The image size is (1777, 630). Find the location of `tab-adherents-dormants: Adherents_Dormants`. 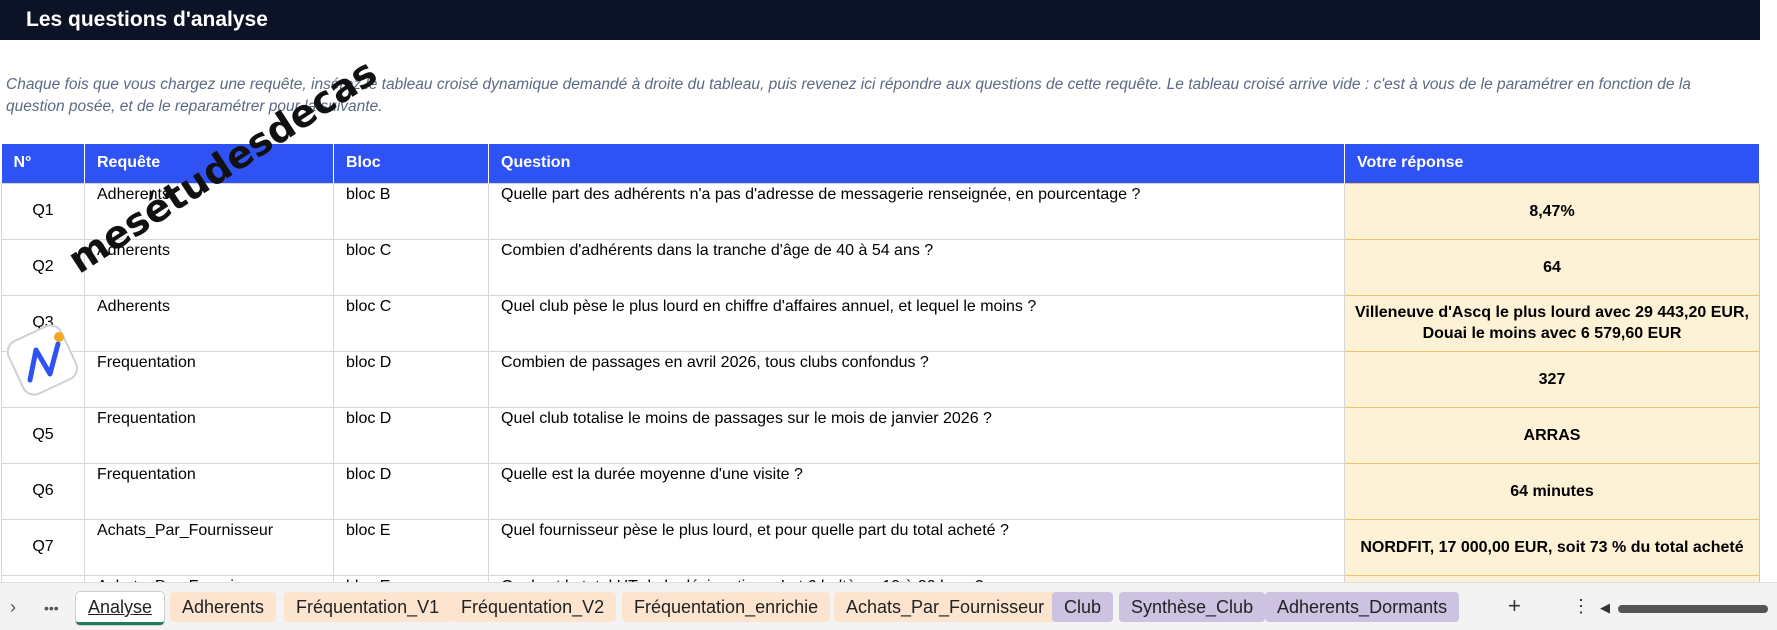

tab-adherents-dormants: Adherents_Dormants is located at coordinates (1362, 607).